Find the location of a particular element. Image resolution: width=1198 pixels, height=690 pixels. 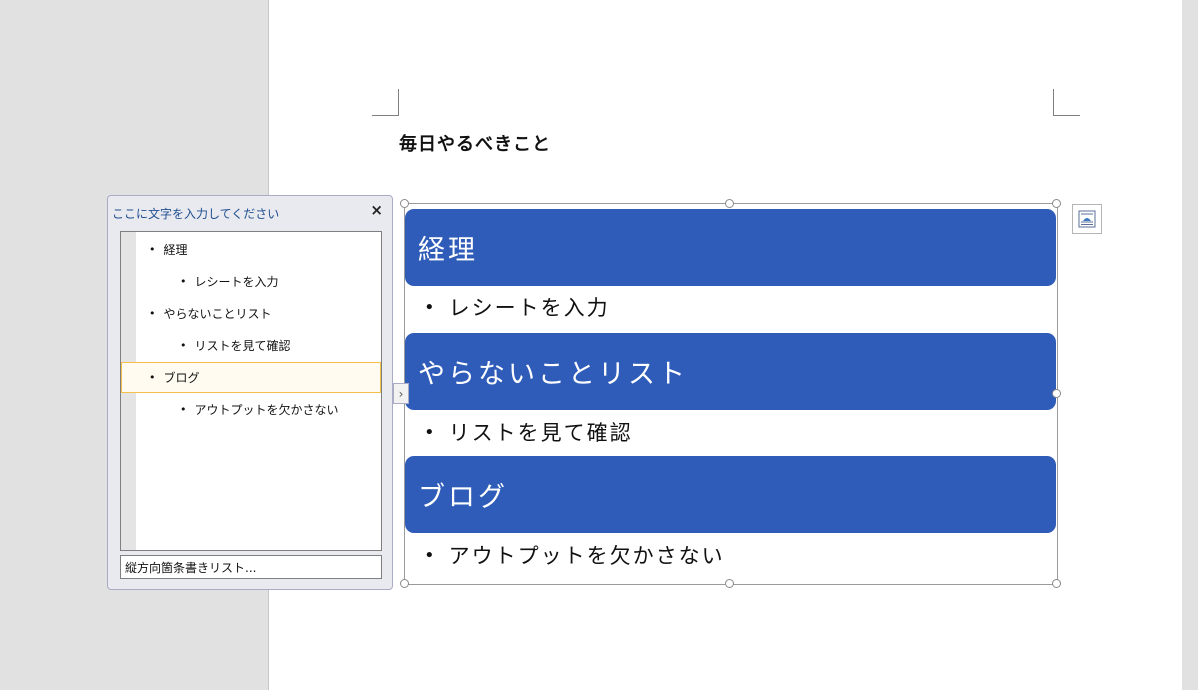

text-pane-item: • 経理 is located at coordinates (168, 249).